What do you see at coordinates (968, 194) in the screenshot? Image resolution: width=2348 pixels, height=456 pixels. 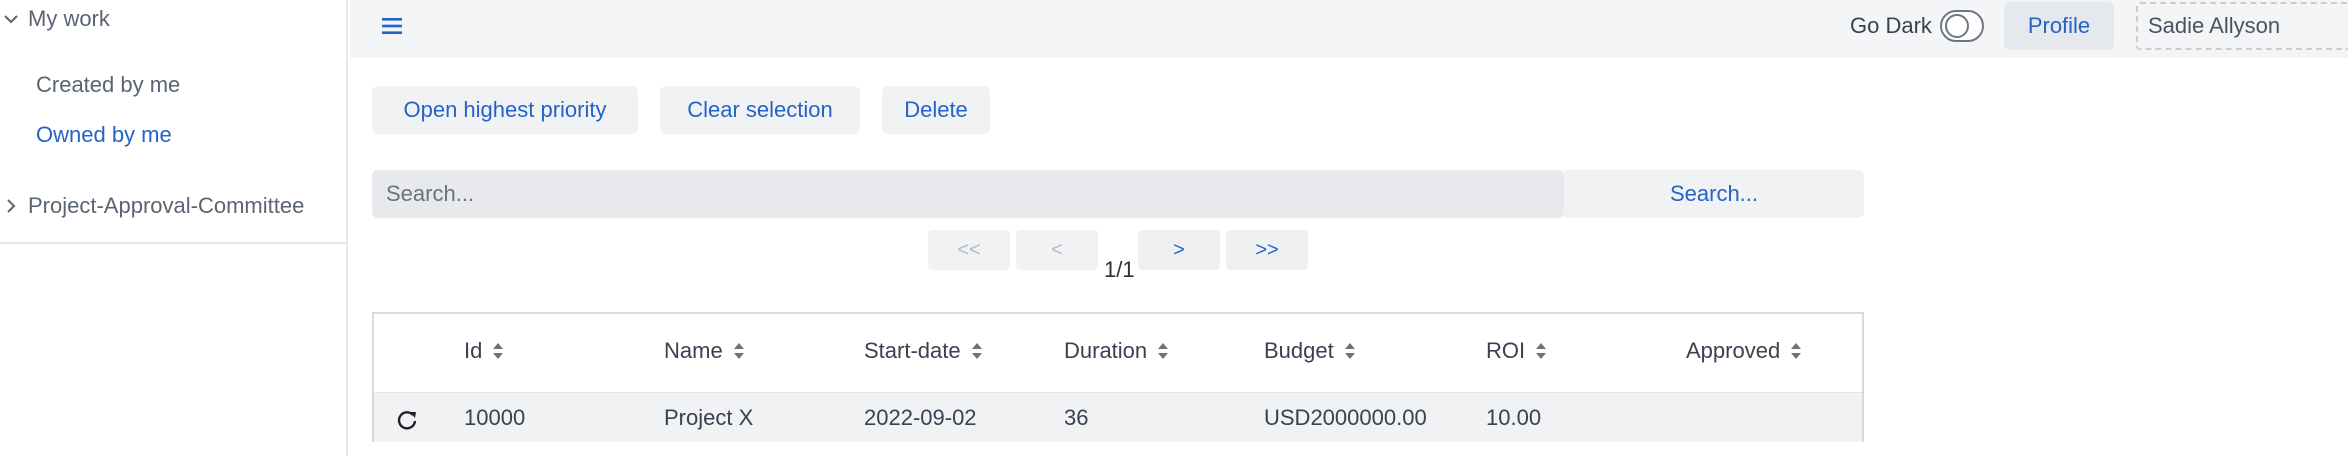 I see `search-input` at bounding box center [968, 194].